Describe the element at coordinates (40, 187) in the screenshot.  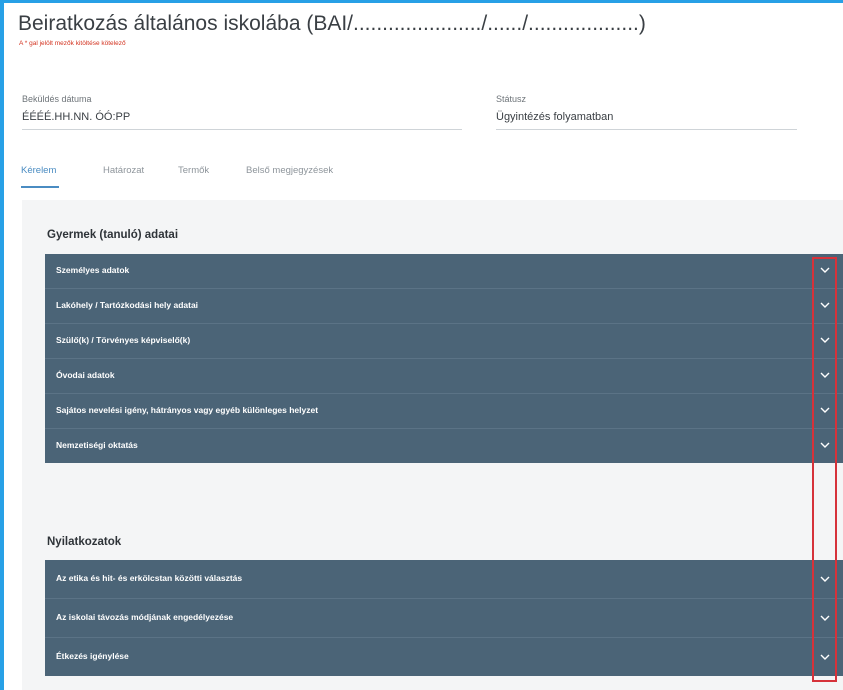
I see `active-tab-indicator` at that location.